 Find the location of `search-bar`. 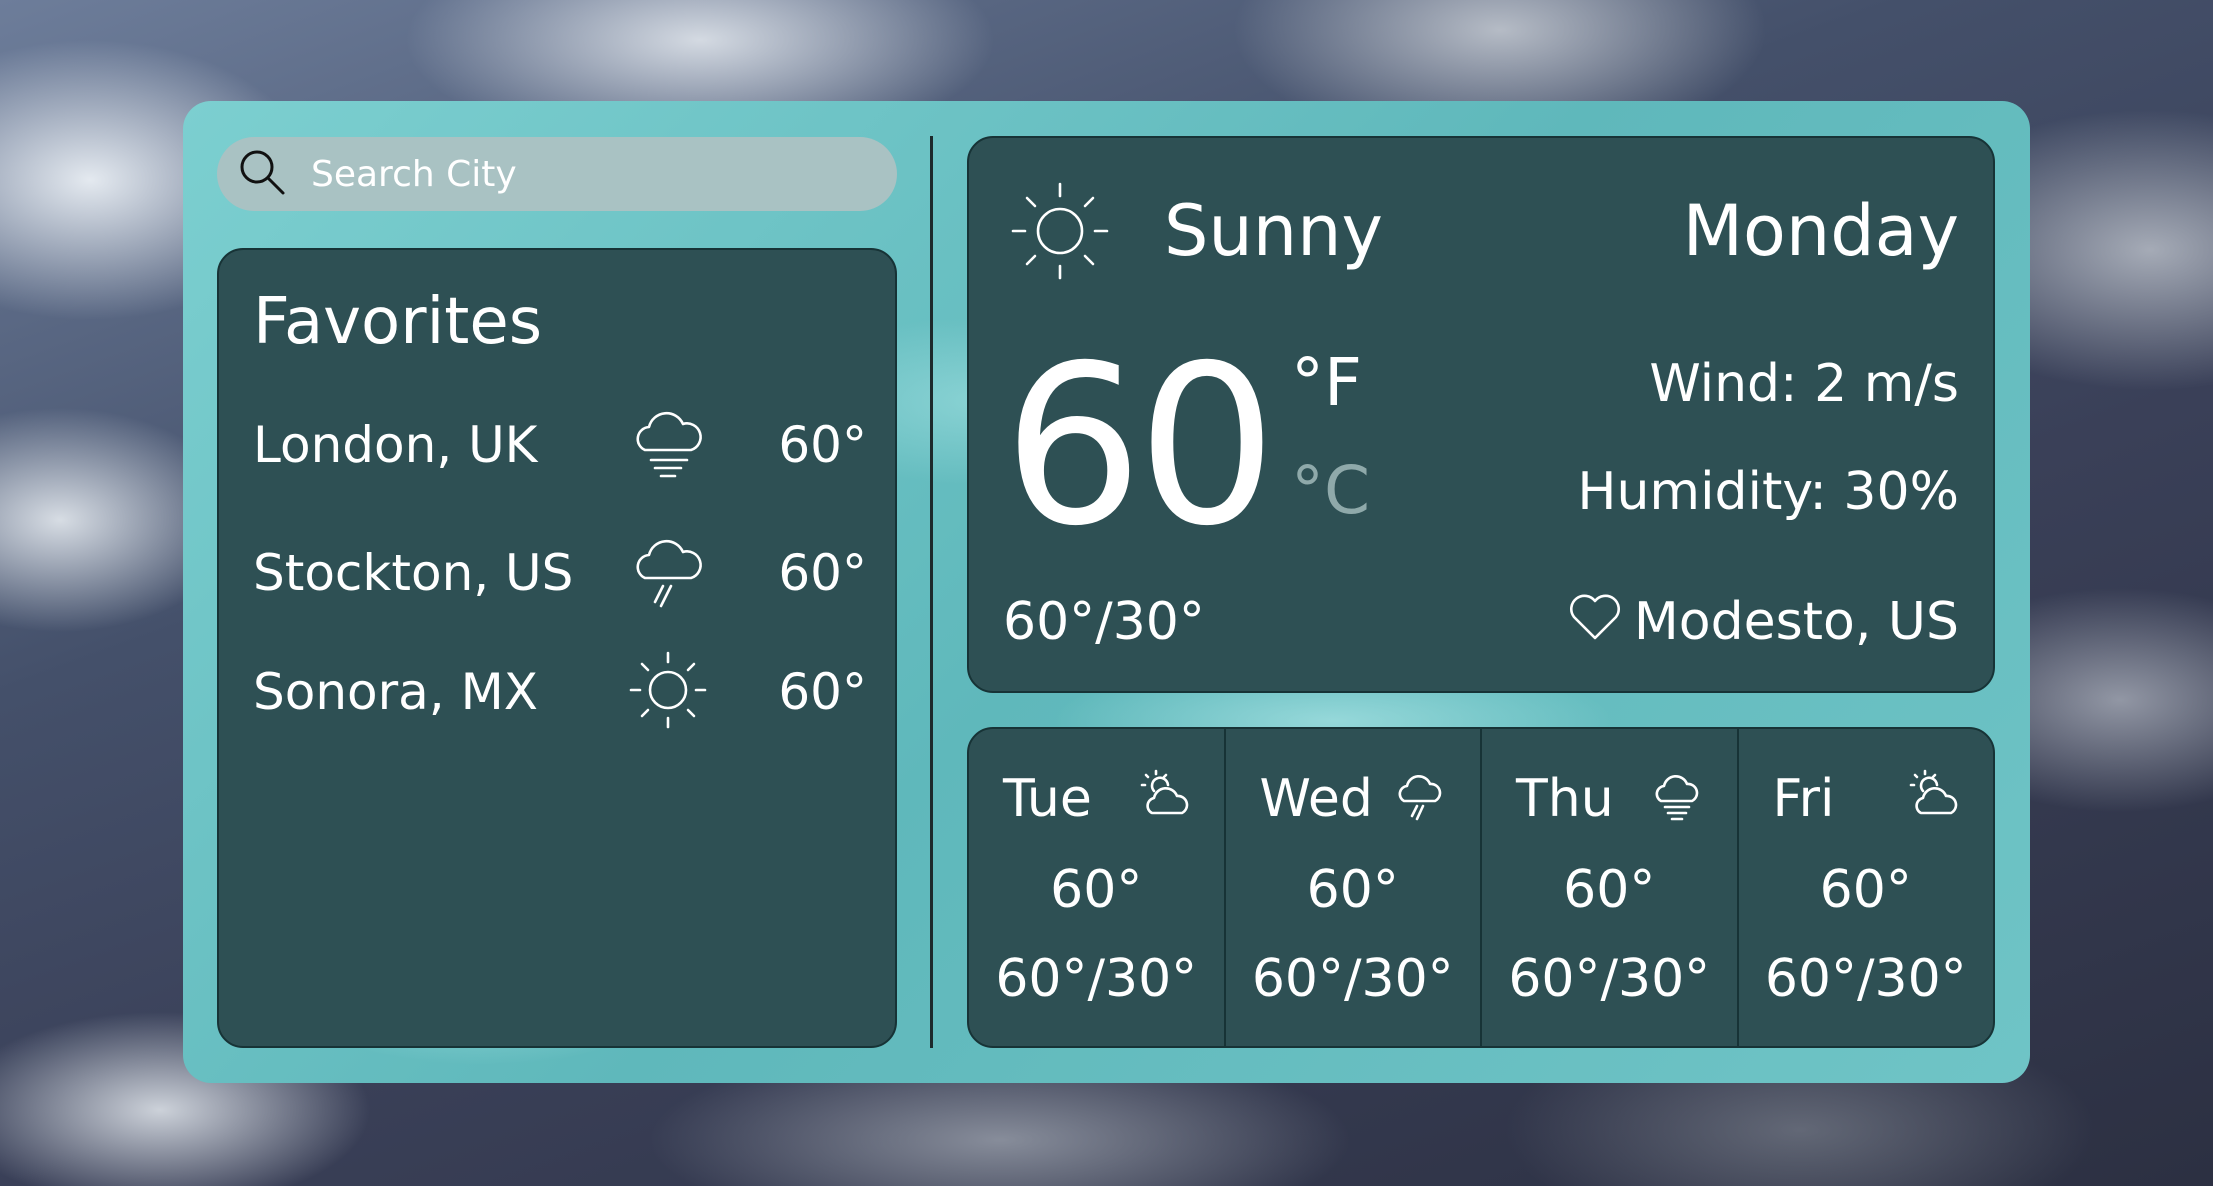

search-bar is located at coordinates (557, 174).